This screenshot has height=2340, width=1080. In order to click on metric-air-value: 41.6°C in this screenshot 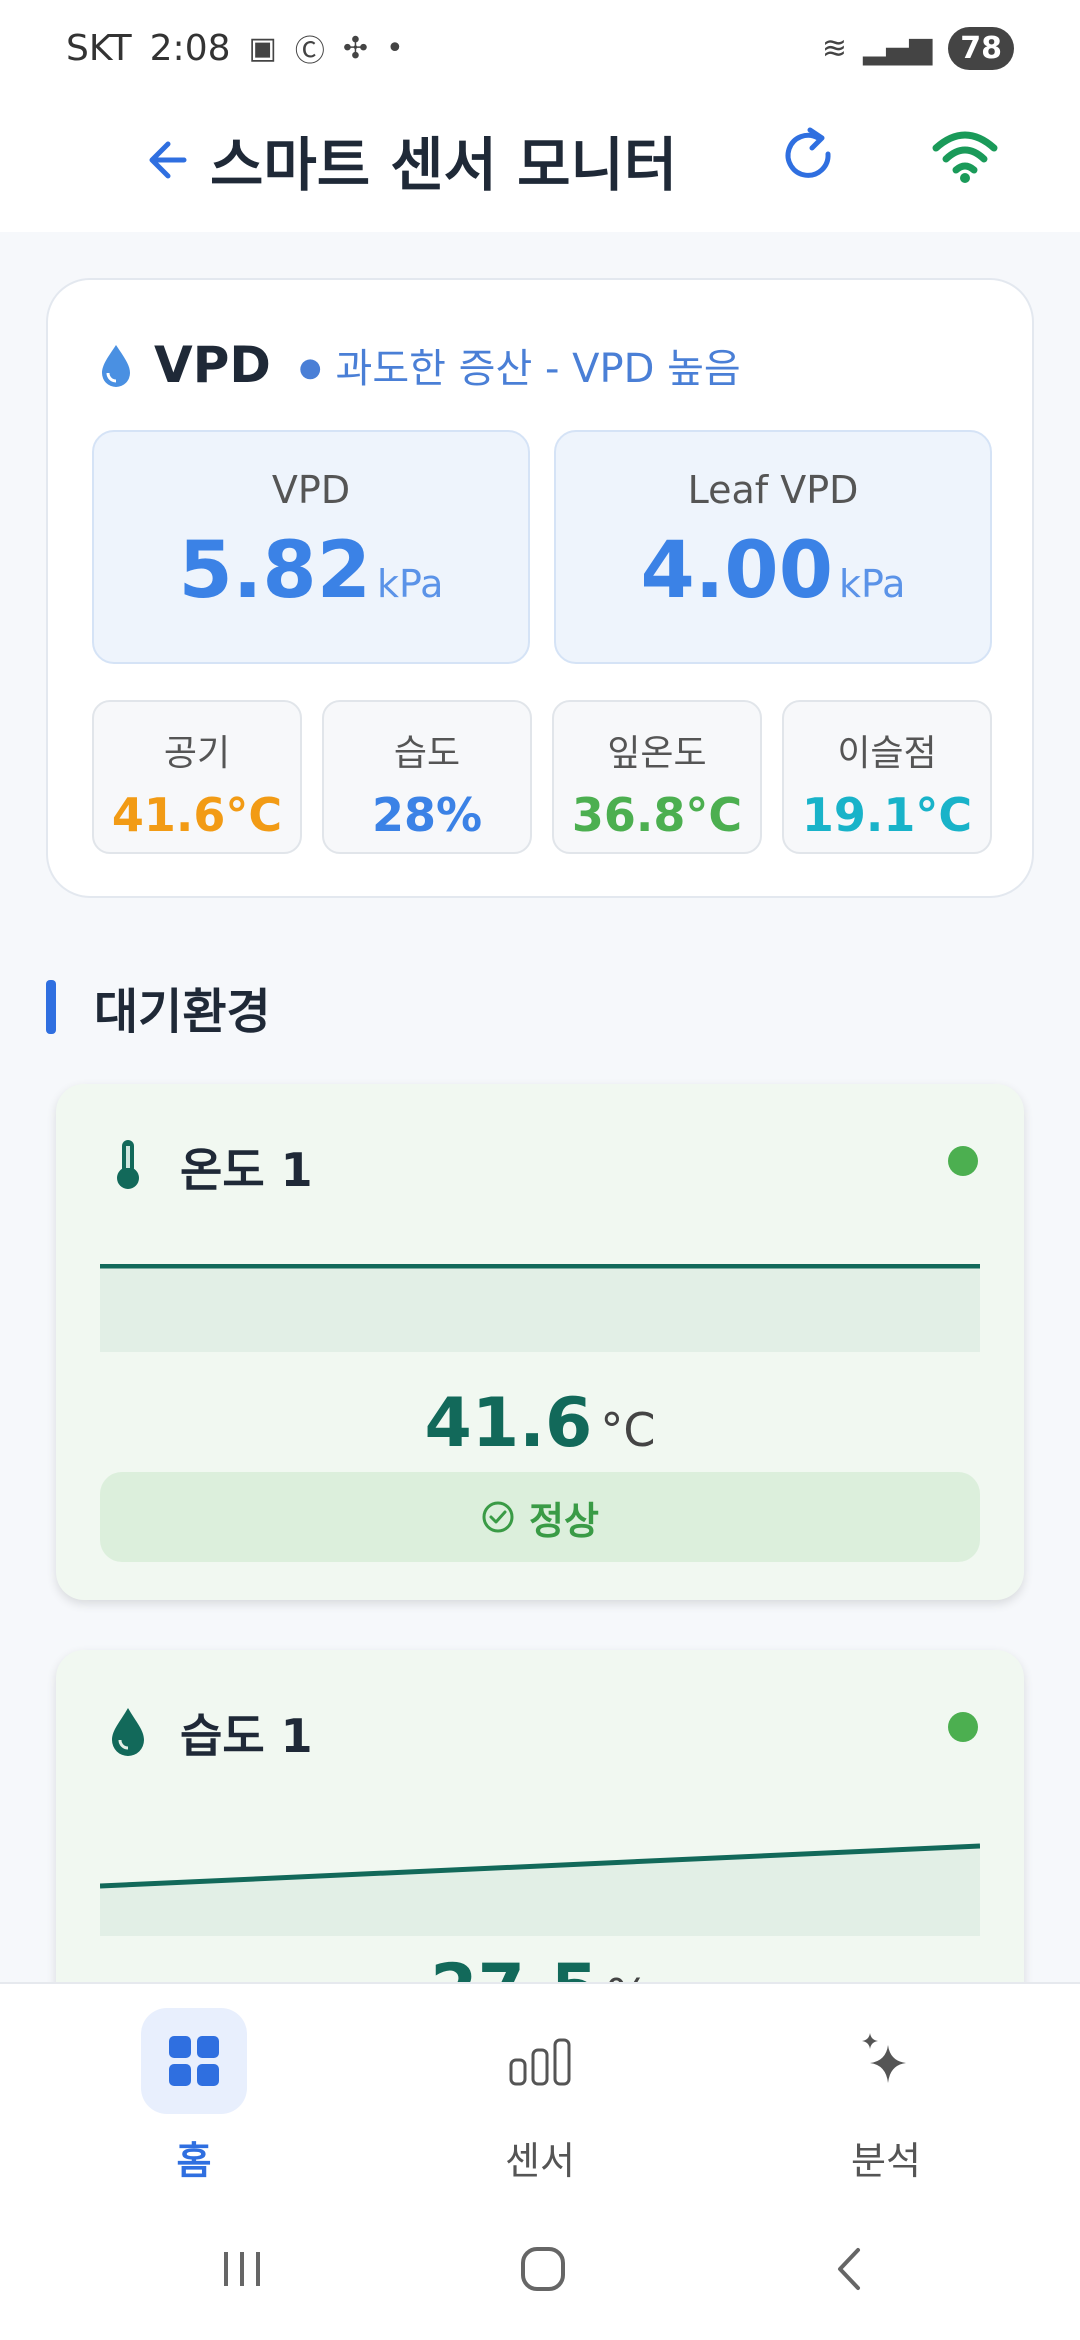, I will do `click(197, 815)`.